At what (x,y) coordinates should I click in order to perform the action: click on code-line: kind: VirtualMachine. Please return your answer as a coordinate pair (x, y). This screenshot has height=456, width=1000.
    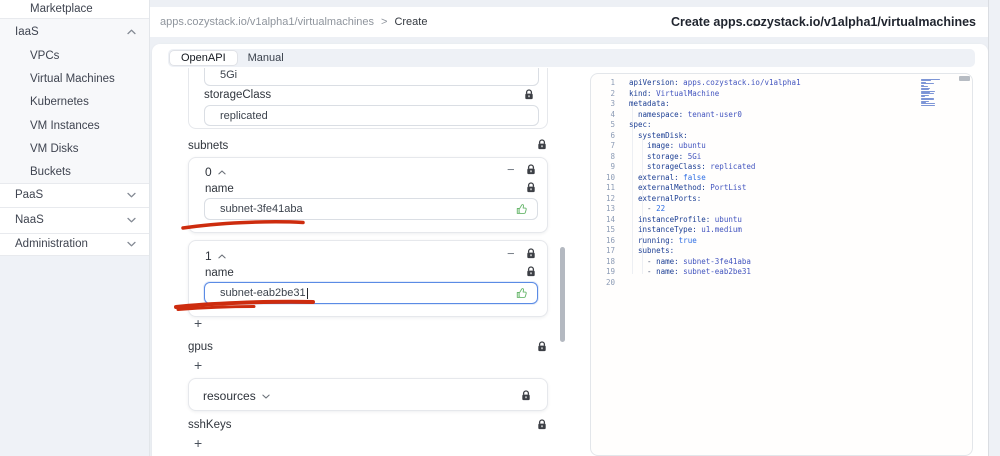
    Looking at the image, I should click on (674, 93).